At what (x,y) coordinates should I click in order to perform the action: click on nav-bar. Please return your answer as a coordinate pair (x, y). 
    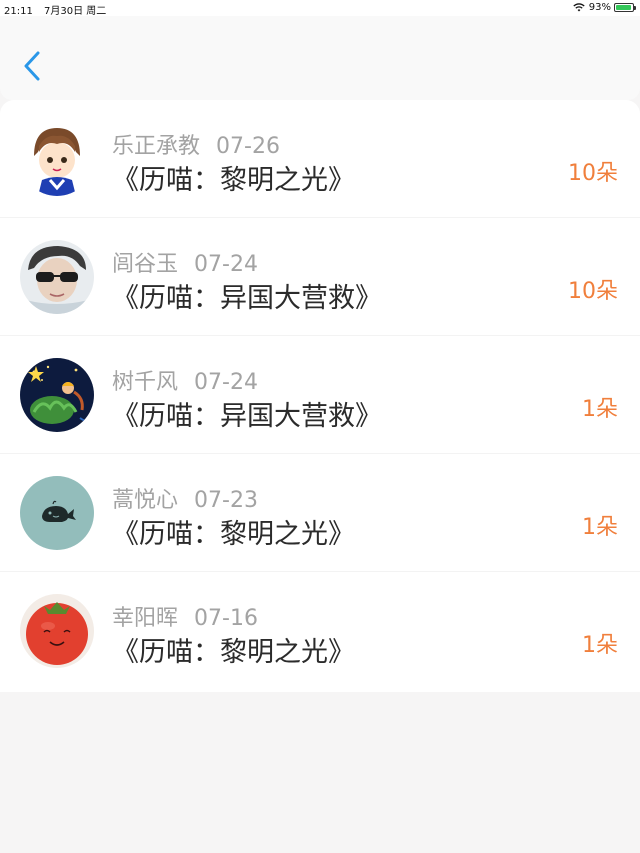
    Looking at the image, I should click on (320, 58).